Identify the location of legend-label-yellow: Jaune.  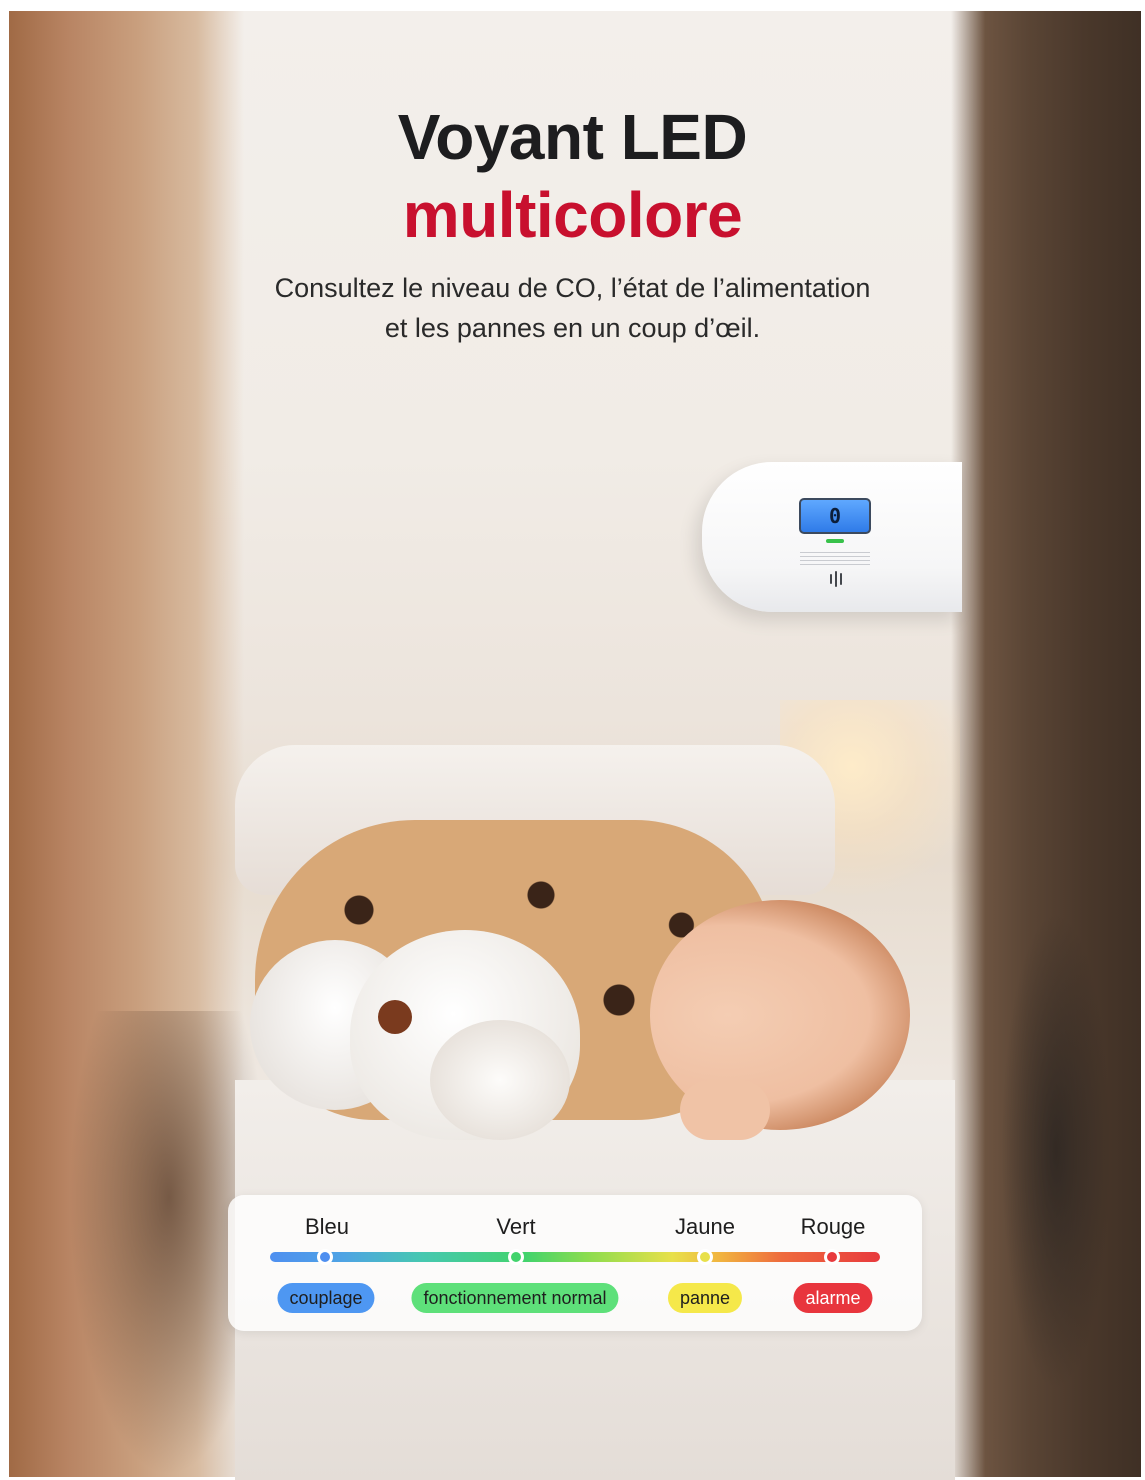
(705, 1226).